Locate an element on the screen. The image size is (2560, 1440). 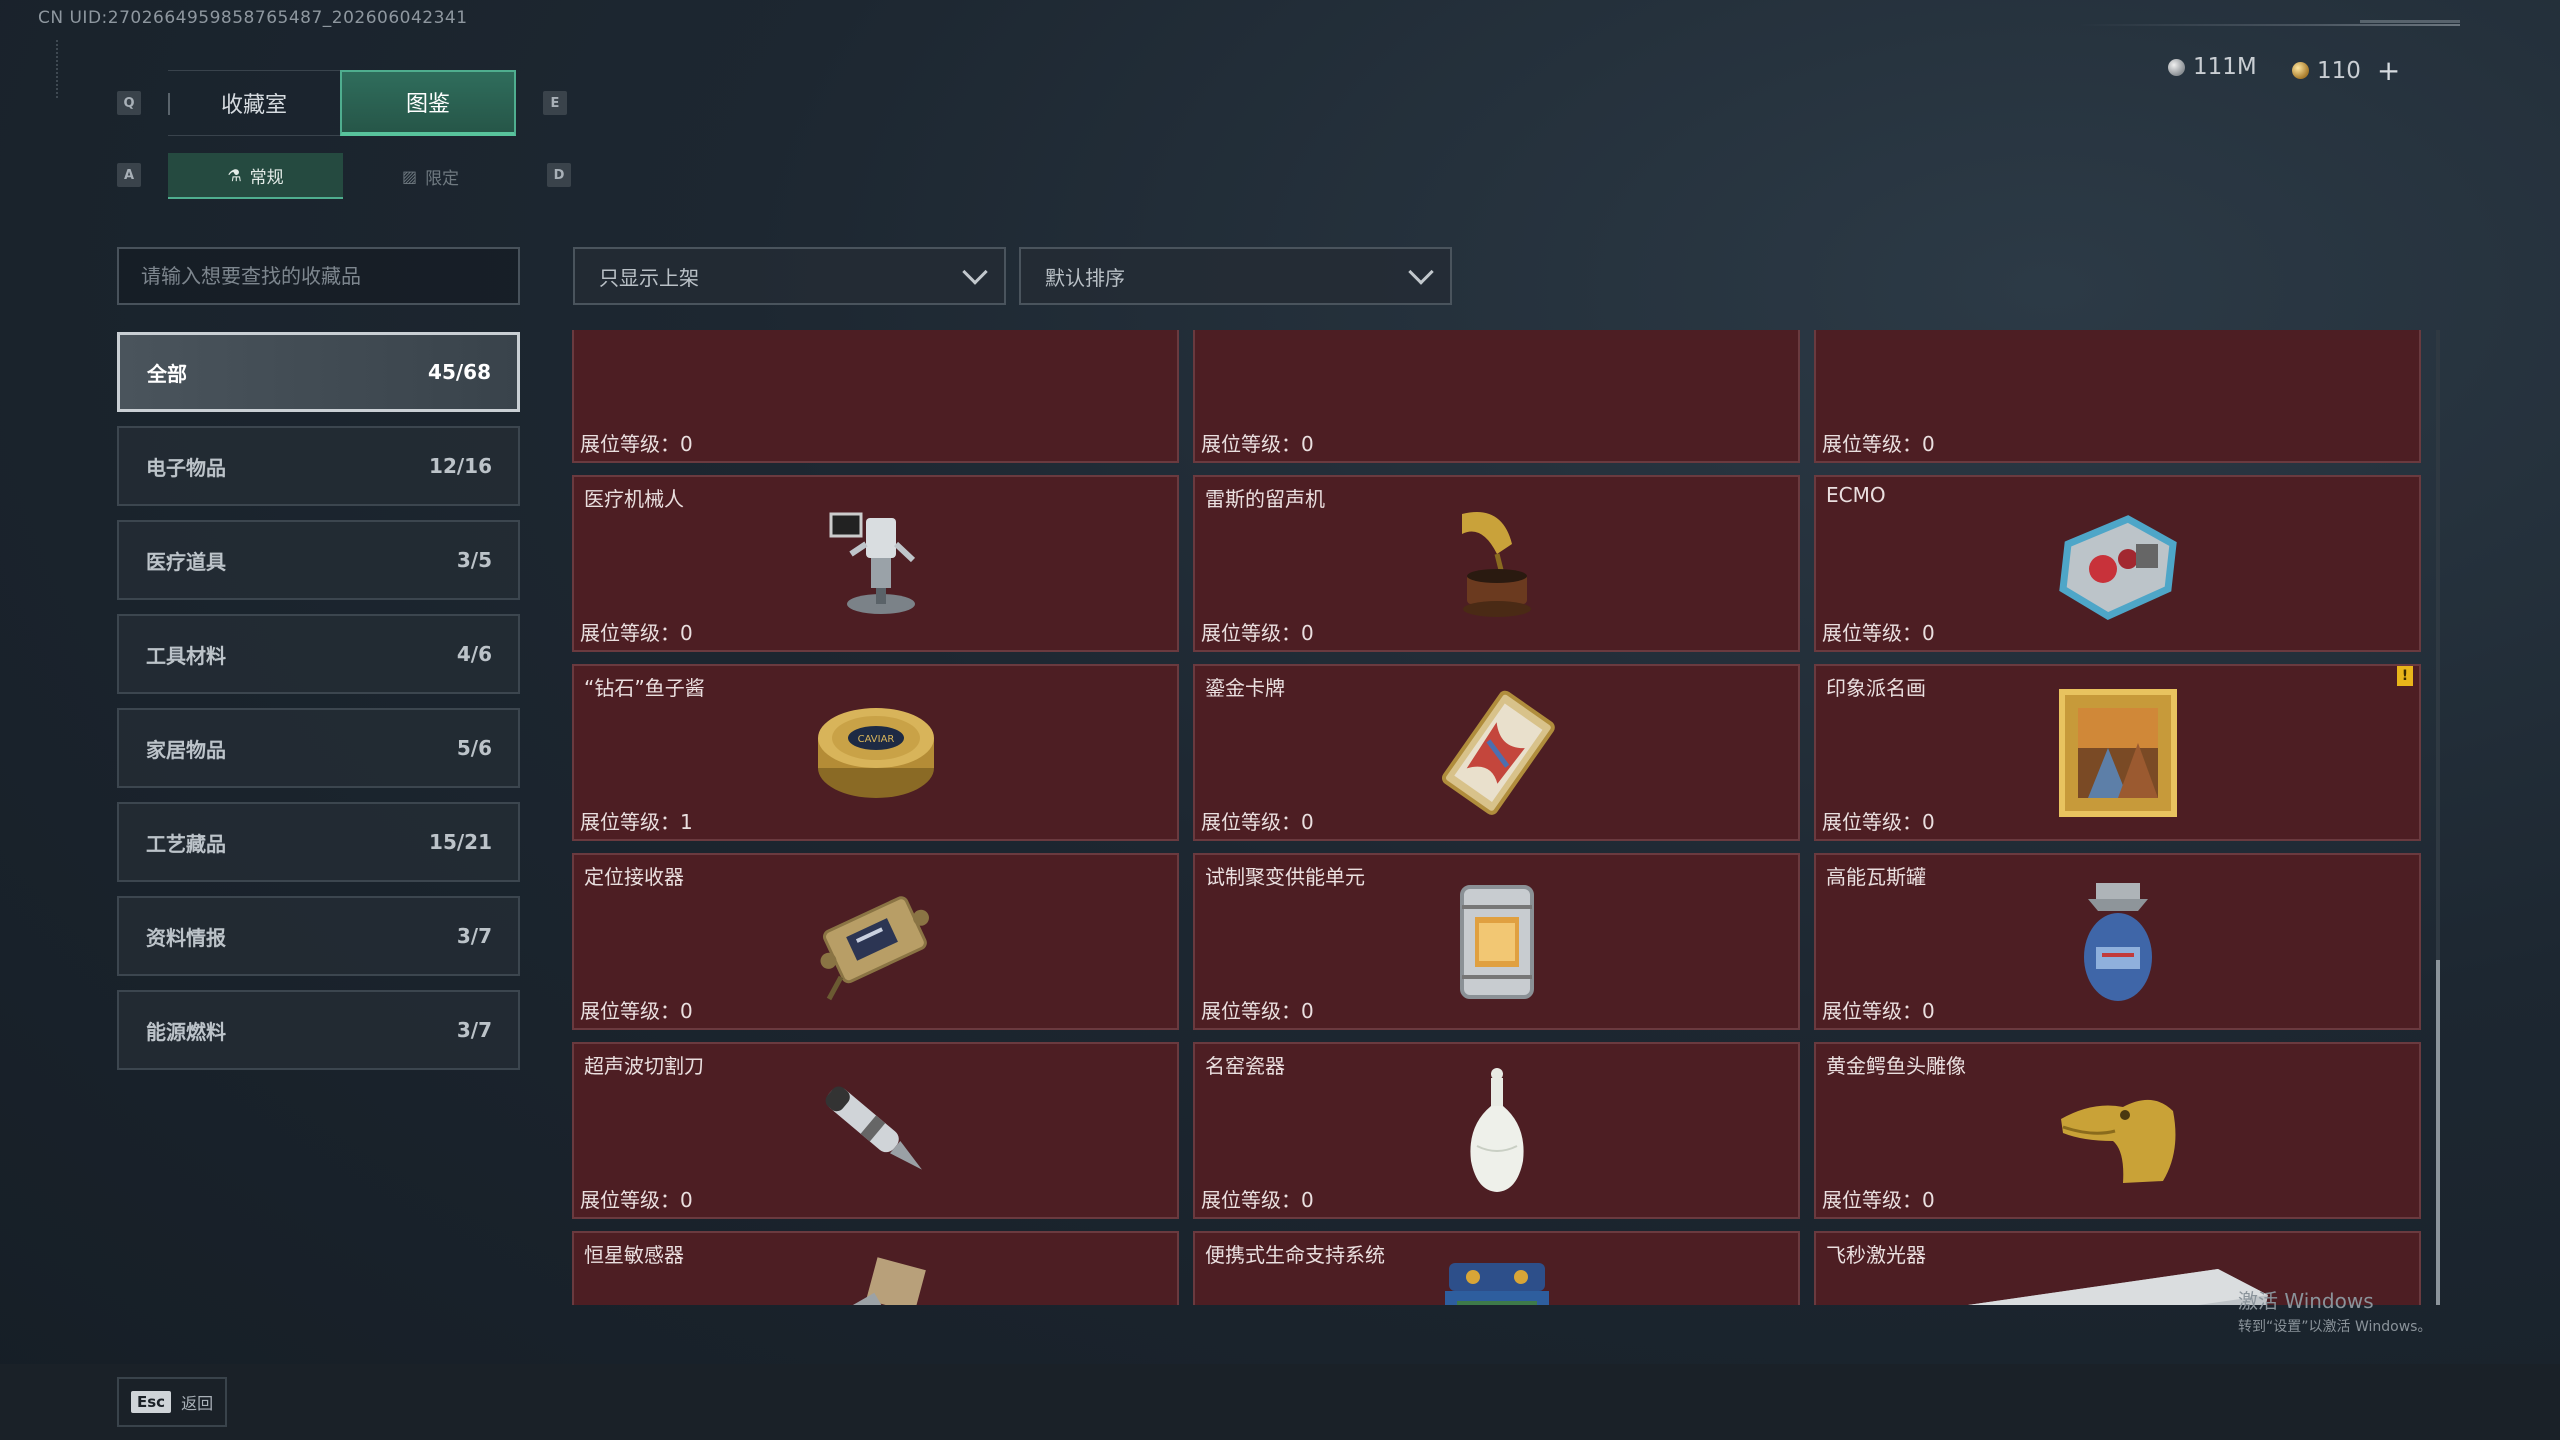
gold-currency: 110 + is located at coordinates (2346, 70).